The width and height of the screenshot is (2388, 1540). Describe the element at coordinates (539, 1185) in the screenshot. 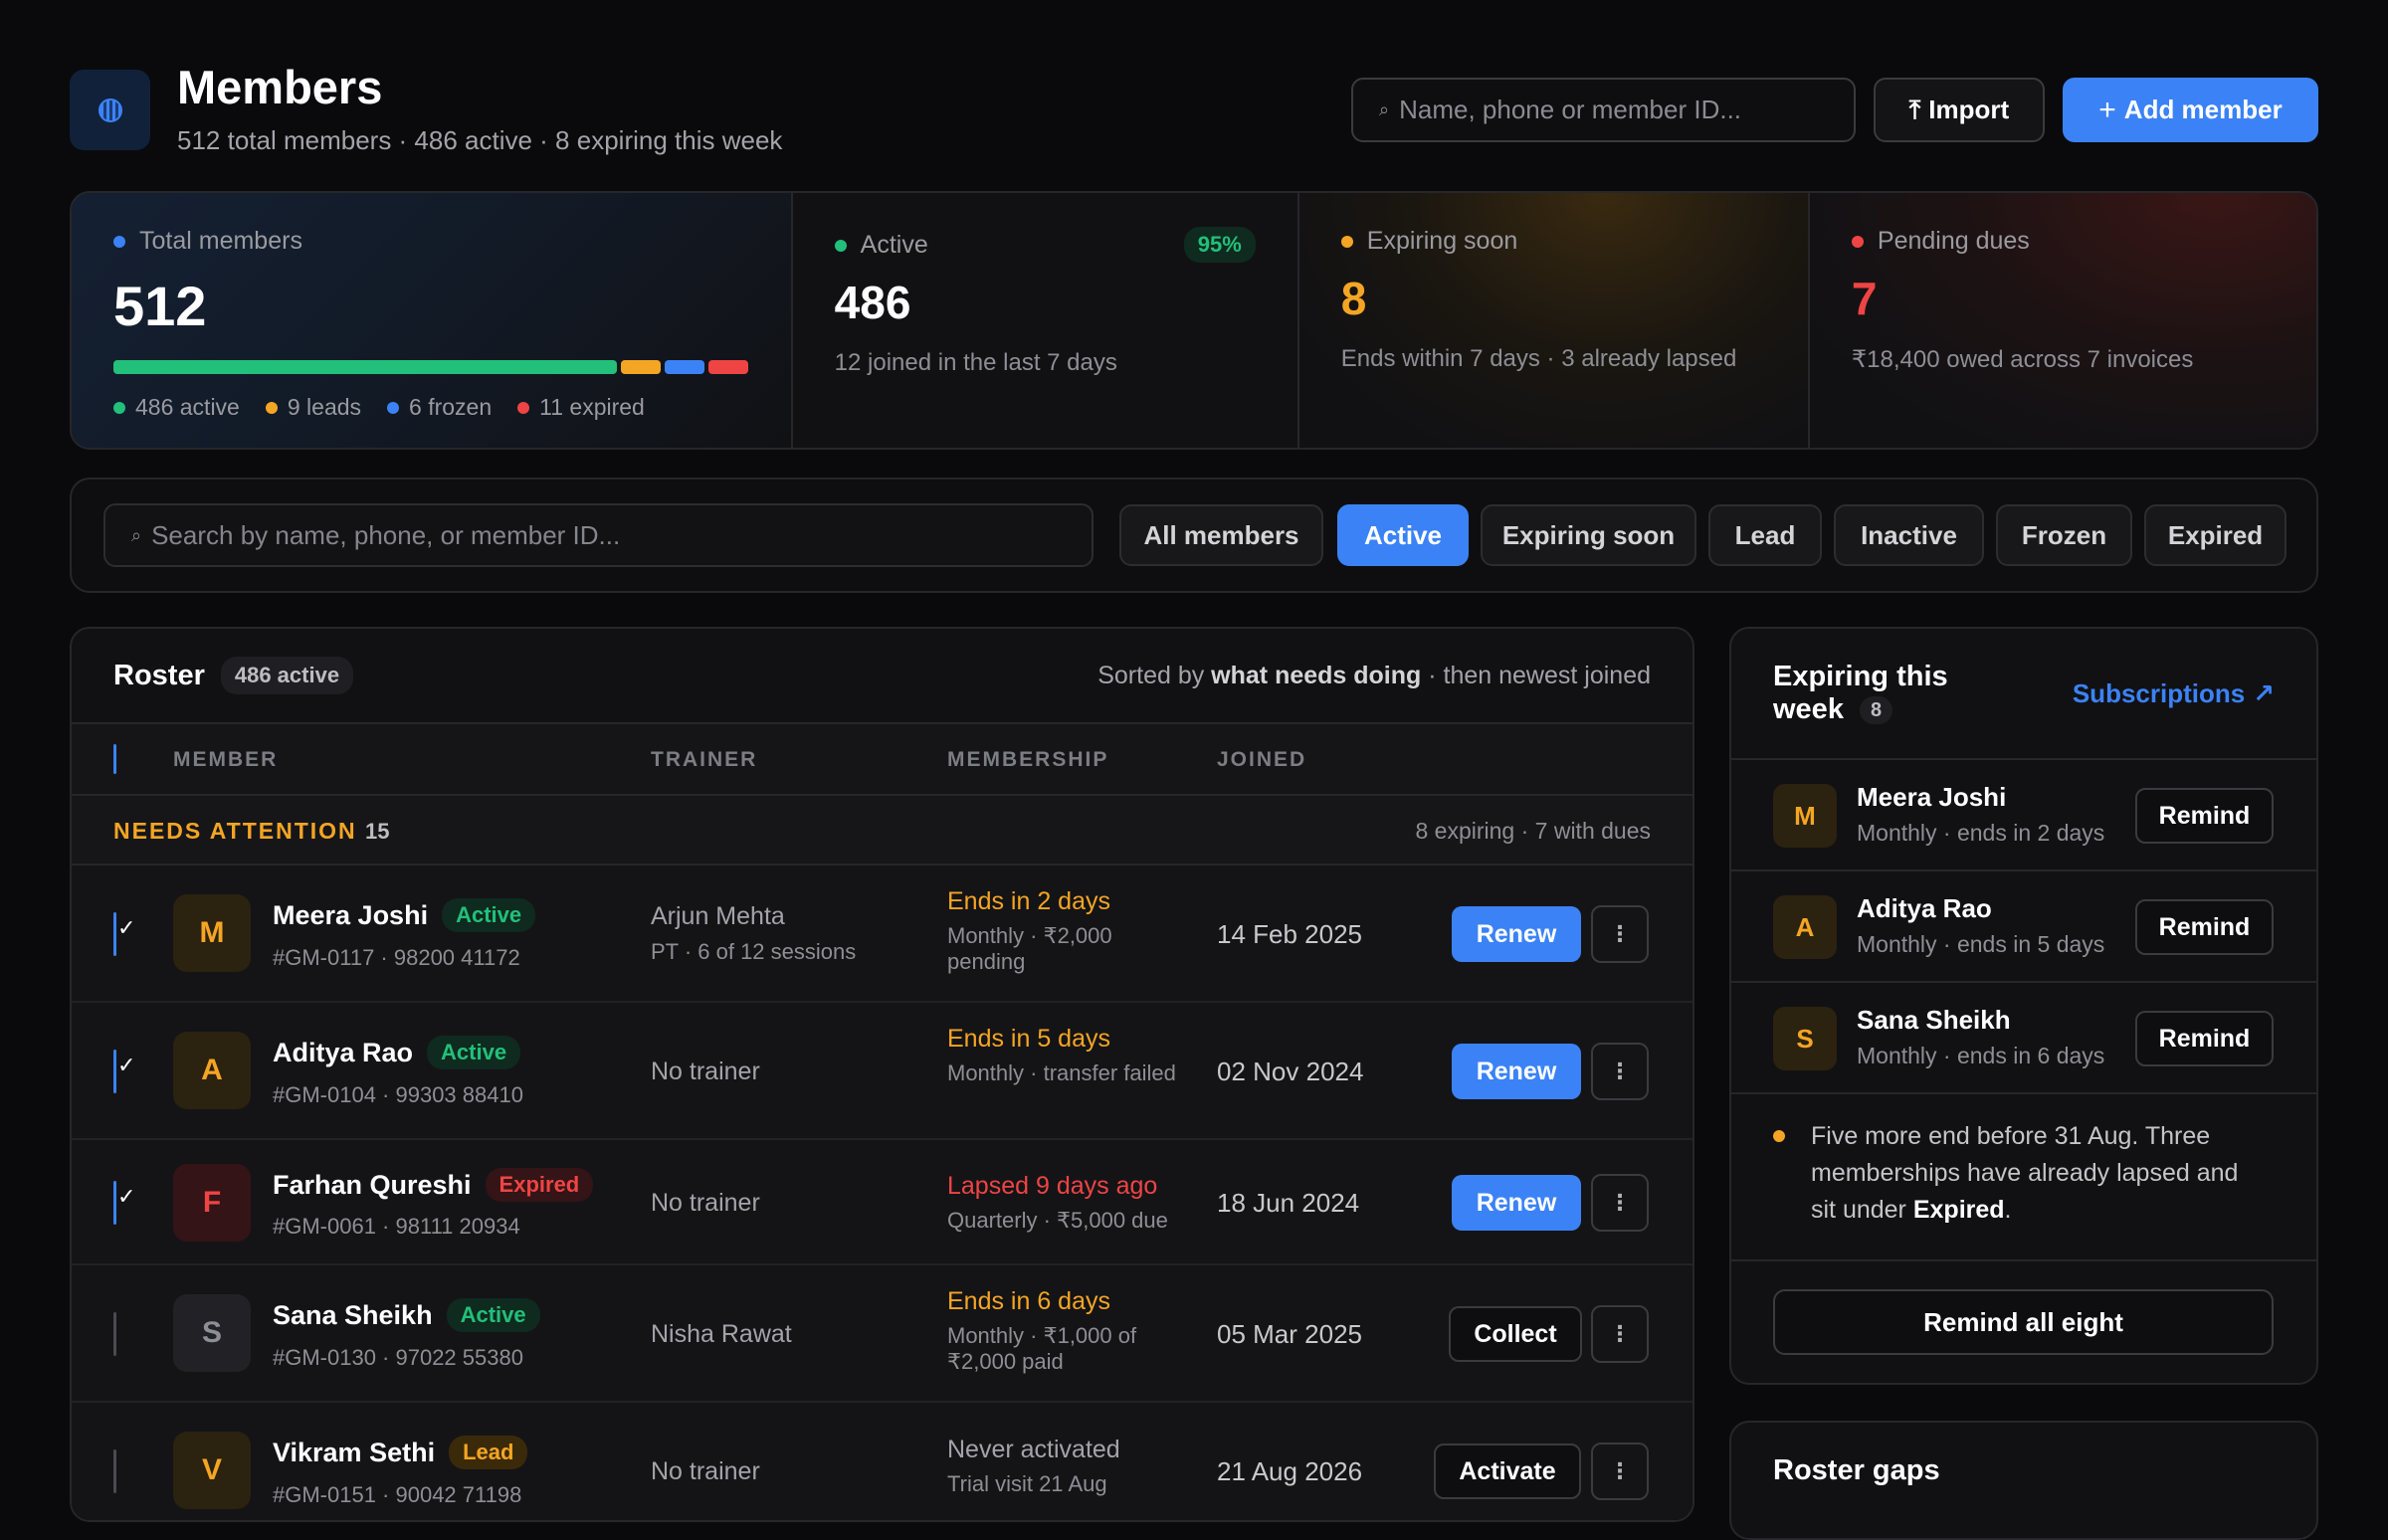

I see `status-badge: Expired` at that location.